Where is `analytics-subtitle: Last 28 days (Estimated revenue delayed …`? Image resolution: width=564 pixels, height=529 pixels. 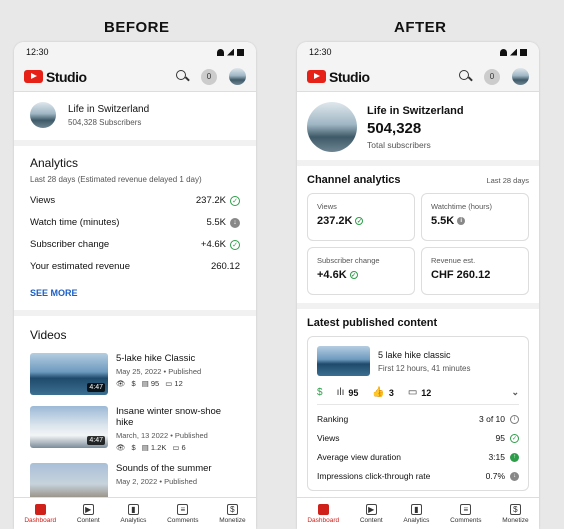
analytics-subtitle: Last 28 days (Estimated revenue delayed … is located at coordinates (116, 179).